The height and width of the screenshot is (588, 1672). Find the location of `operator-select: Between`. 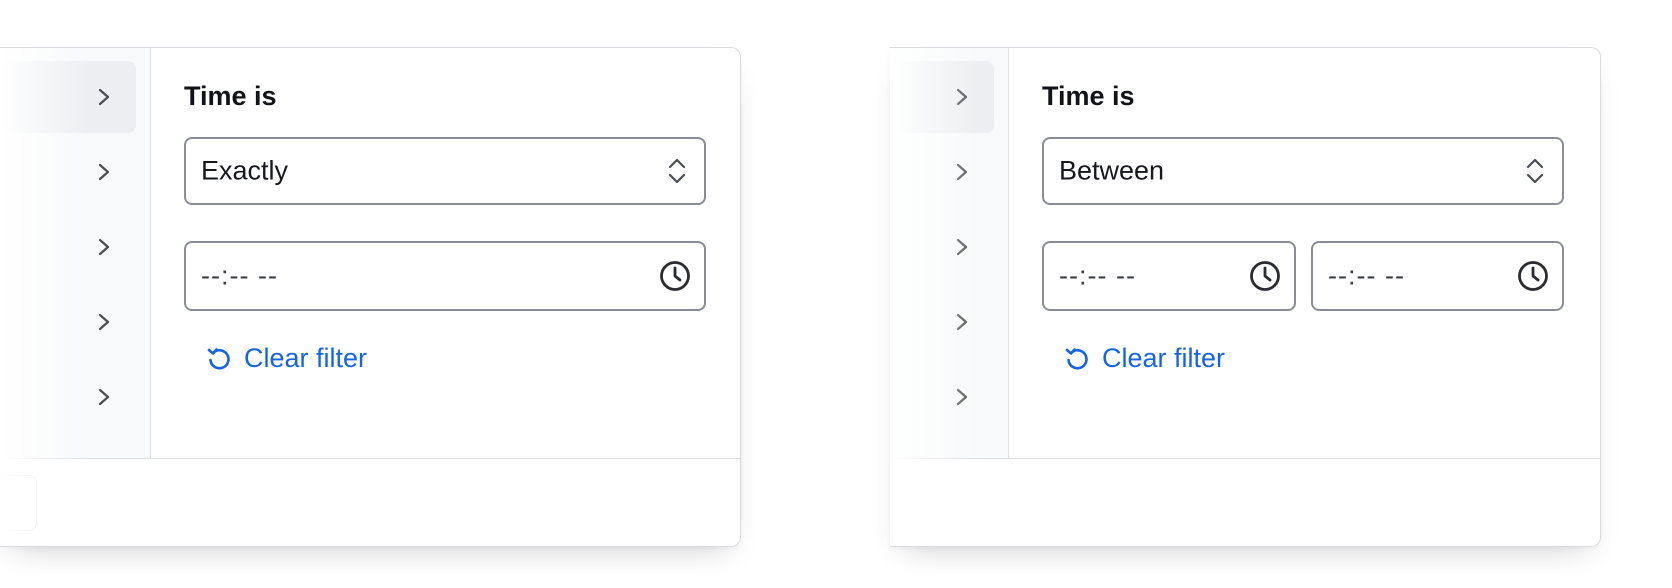

operator-select: Between is located at coordinates (1303, 171).